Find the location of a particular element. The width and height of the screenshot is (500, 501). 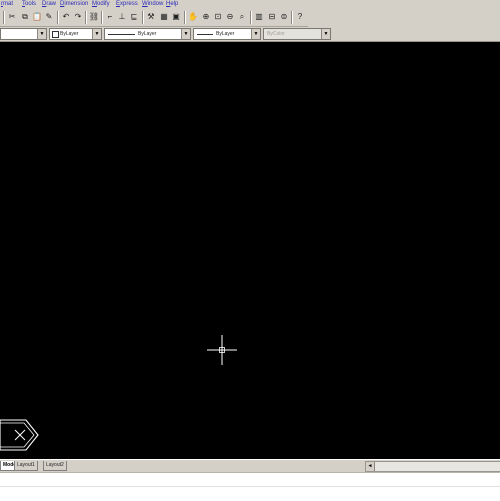

lineweight-dropdown: ByLayer ▼ is located at coordinates (227, 34).